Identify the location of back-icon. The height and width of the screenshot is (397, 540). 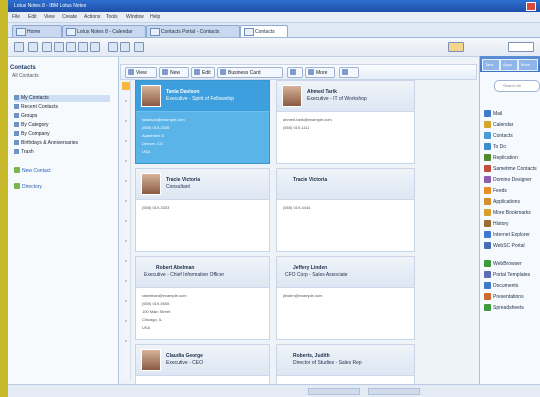
(19, 47).